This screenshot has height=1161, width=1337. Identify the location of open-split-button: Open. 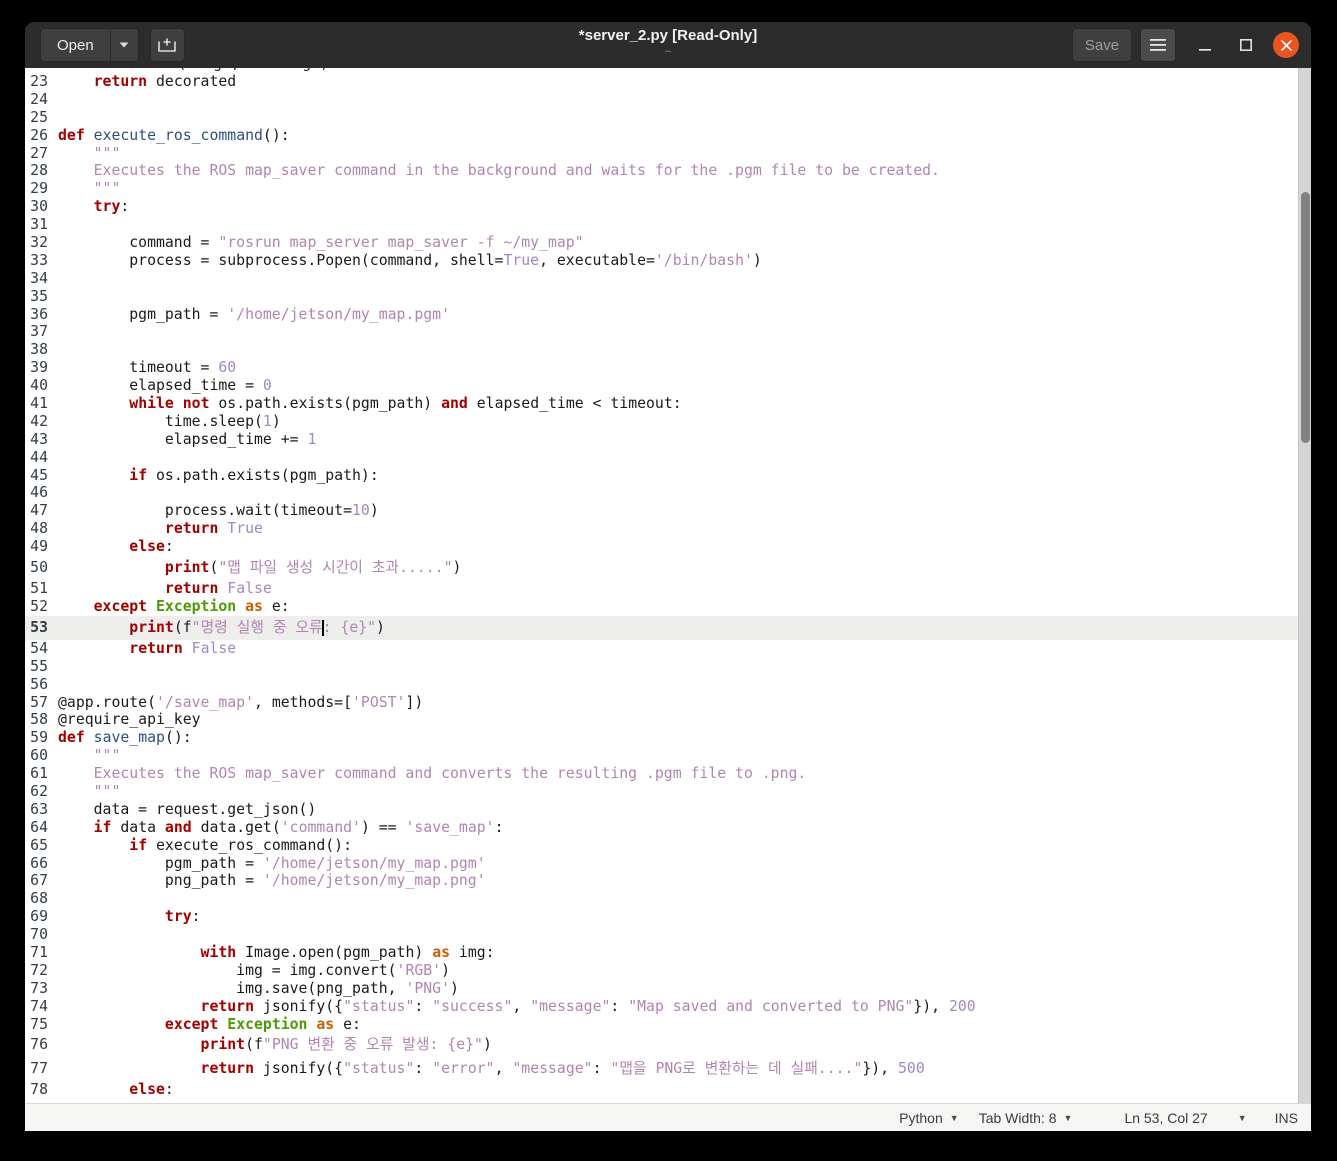
(89, 45).